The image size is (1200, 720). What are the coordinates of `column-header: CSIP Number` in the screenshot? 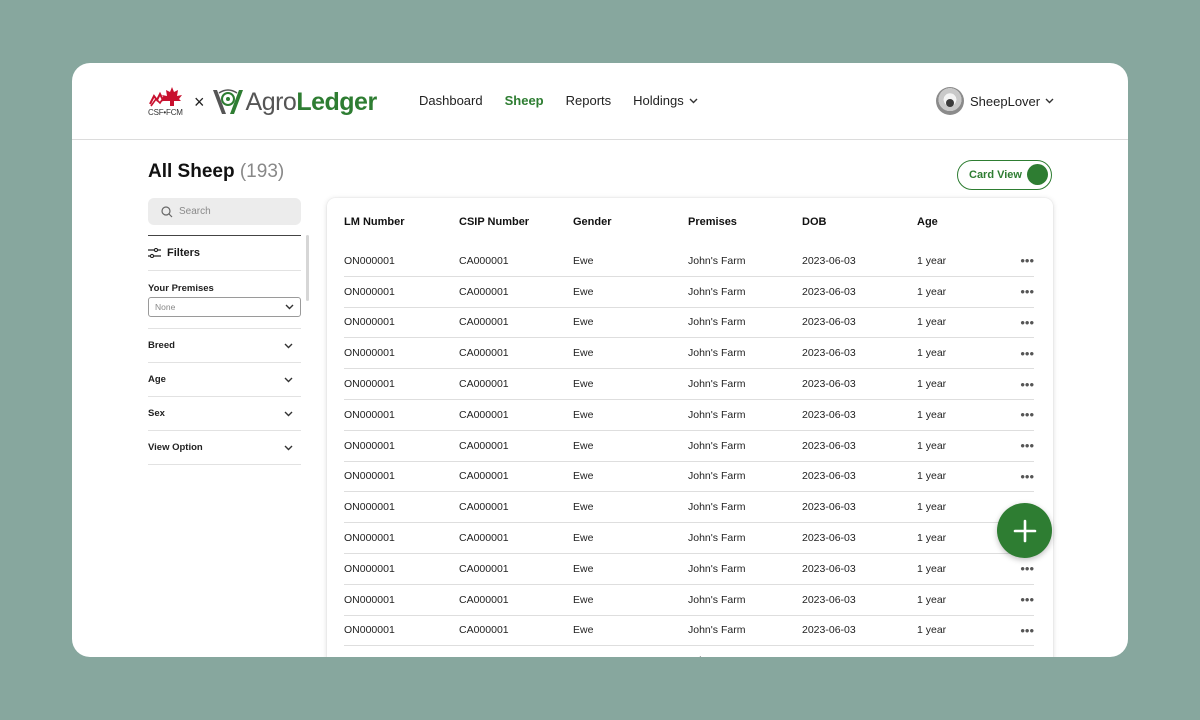 It's located at (516, 222).